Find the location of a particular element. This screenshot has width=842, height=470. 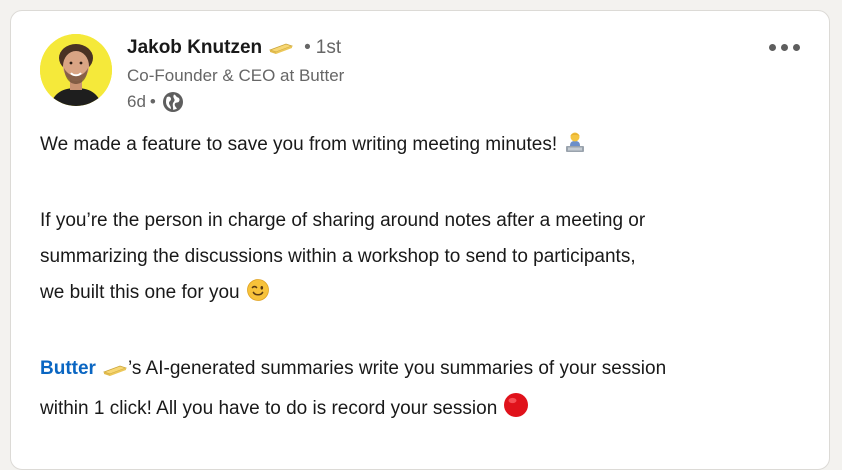

author-name-row: Jakob Knutzen • 1st is located at coordinates (235, 48).